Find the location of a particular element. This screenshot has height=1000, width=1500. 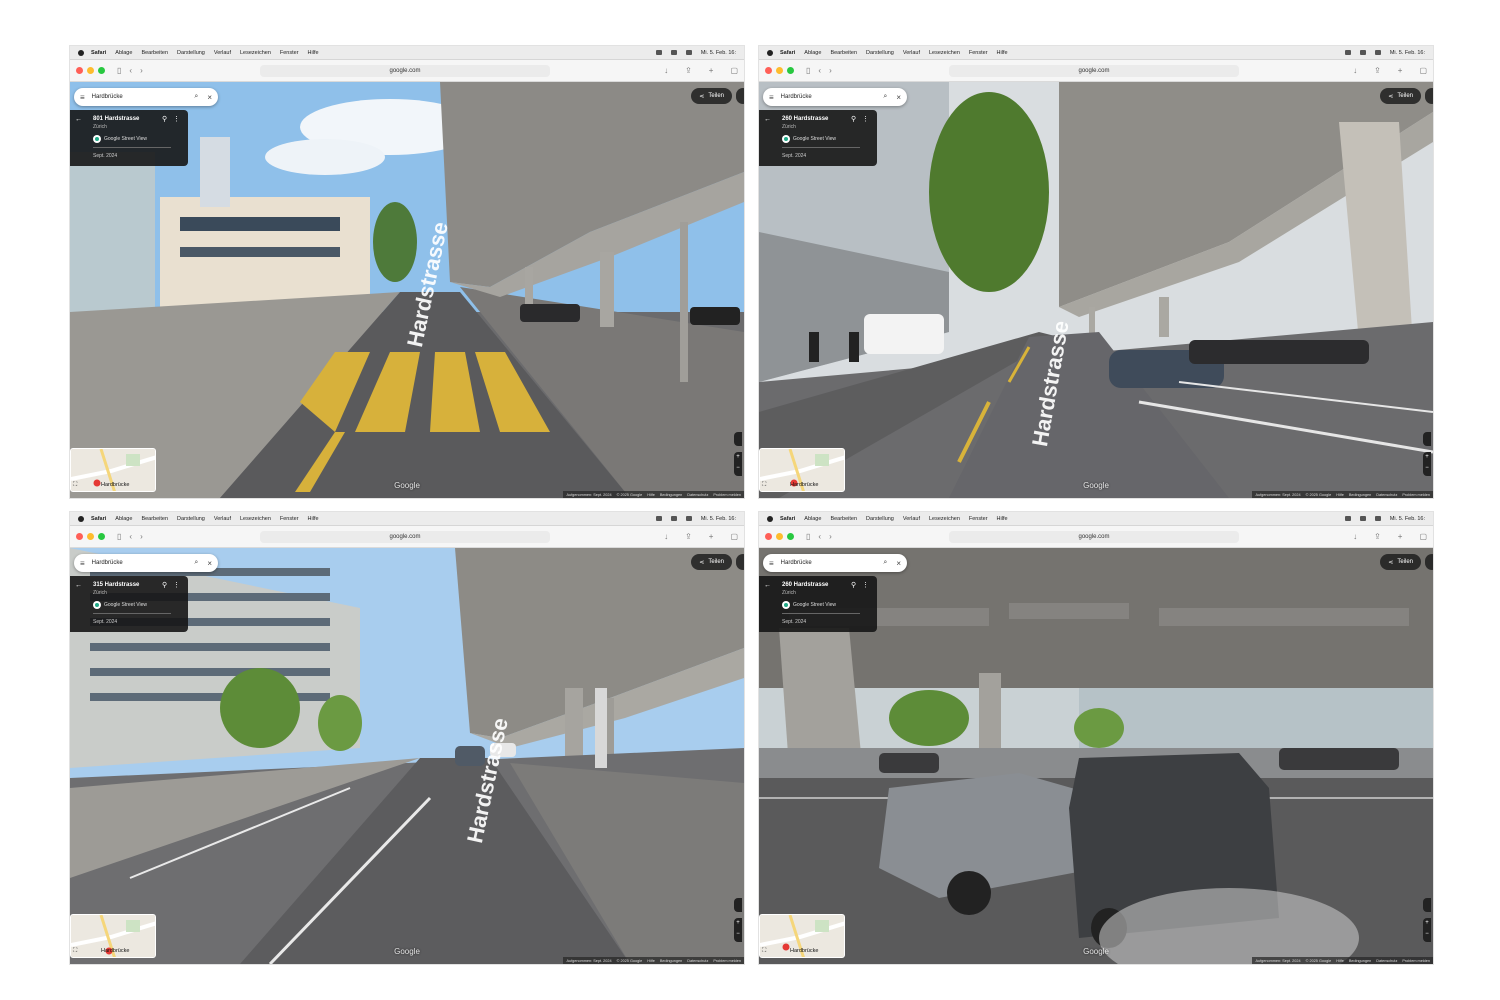

zoom-in-icon: + is located at coordinates (1427, 923).